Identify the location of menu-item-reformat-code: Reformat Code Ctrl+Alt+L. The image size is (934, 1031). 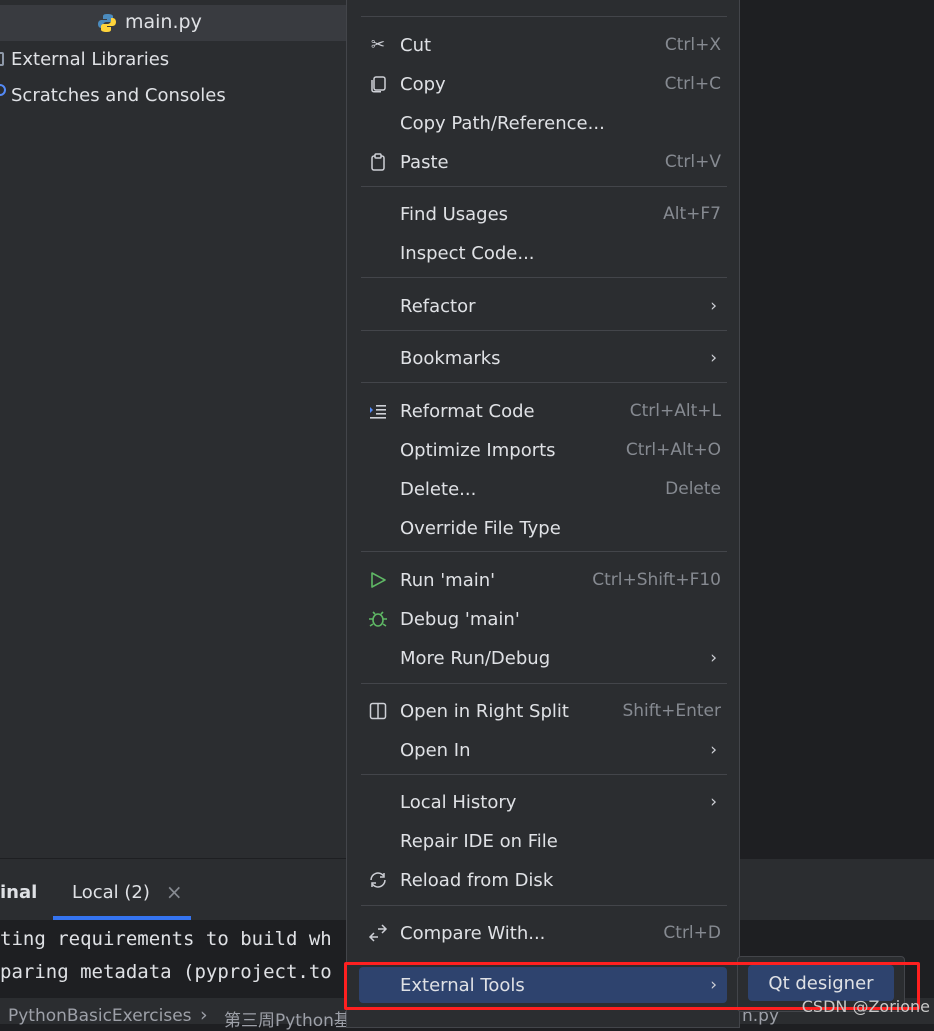
(543, 411).